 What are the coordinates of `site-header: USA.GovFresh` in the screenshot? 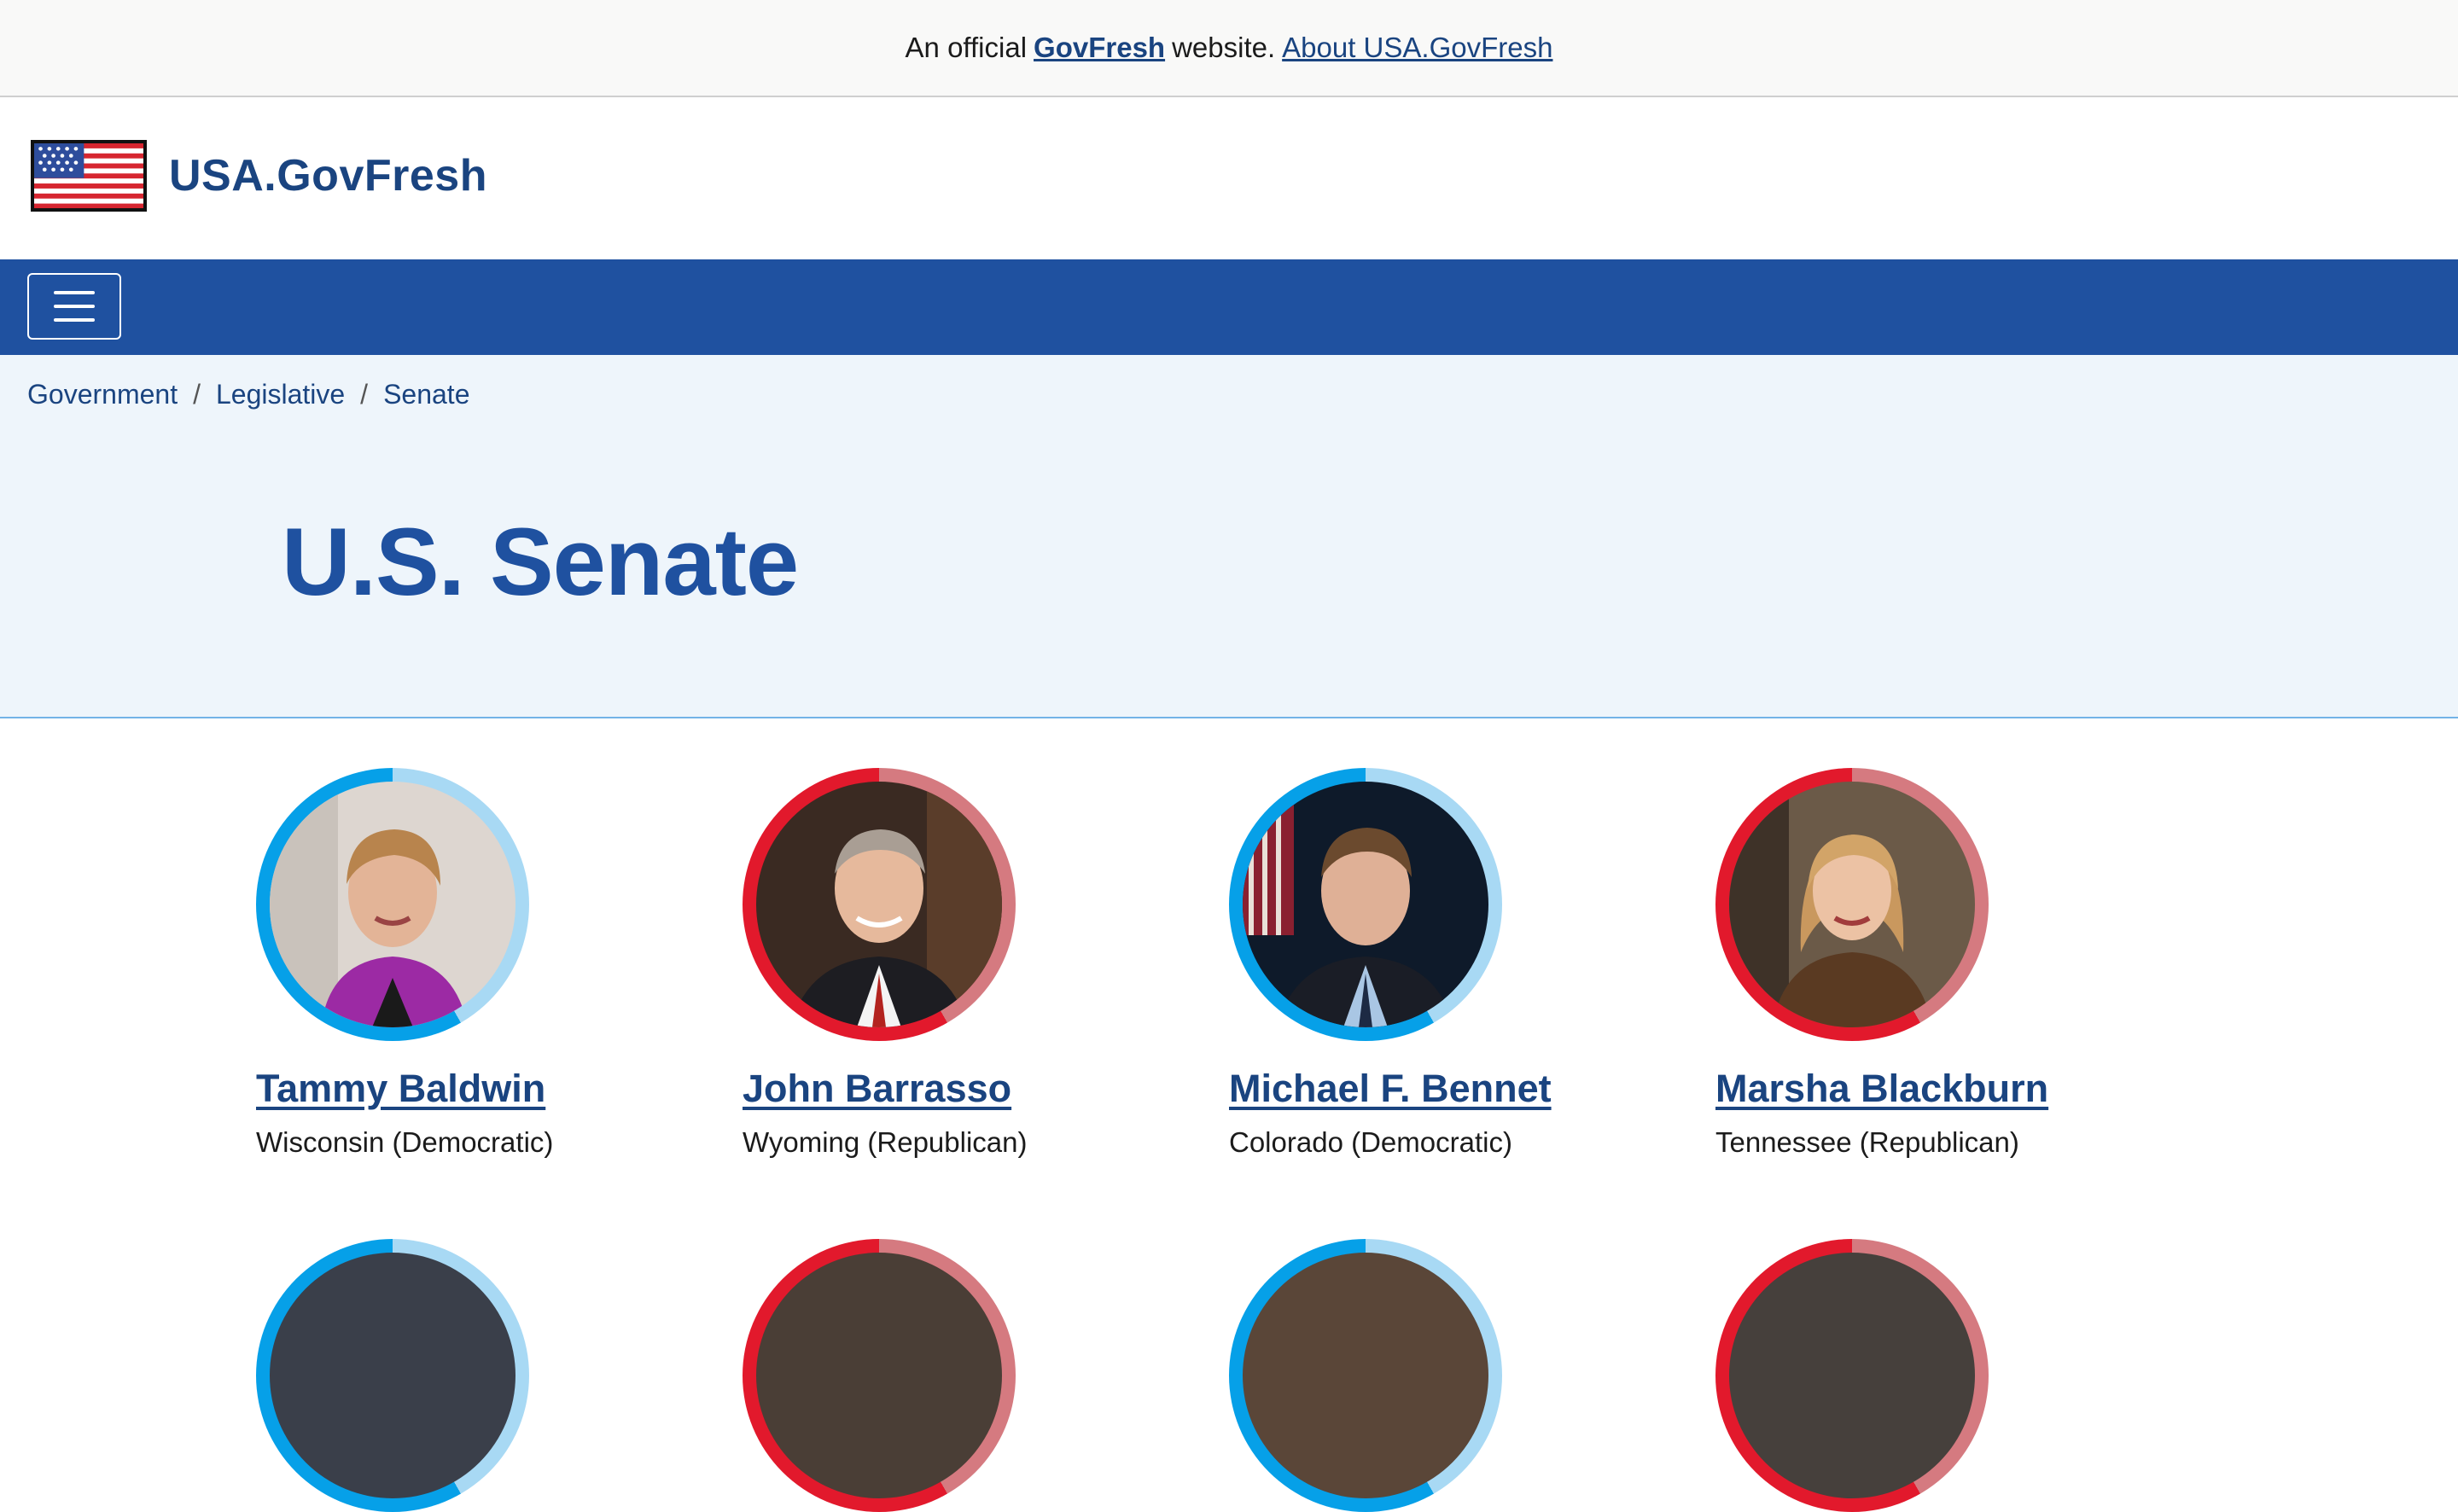 It's located at (1229, 178).